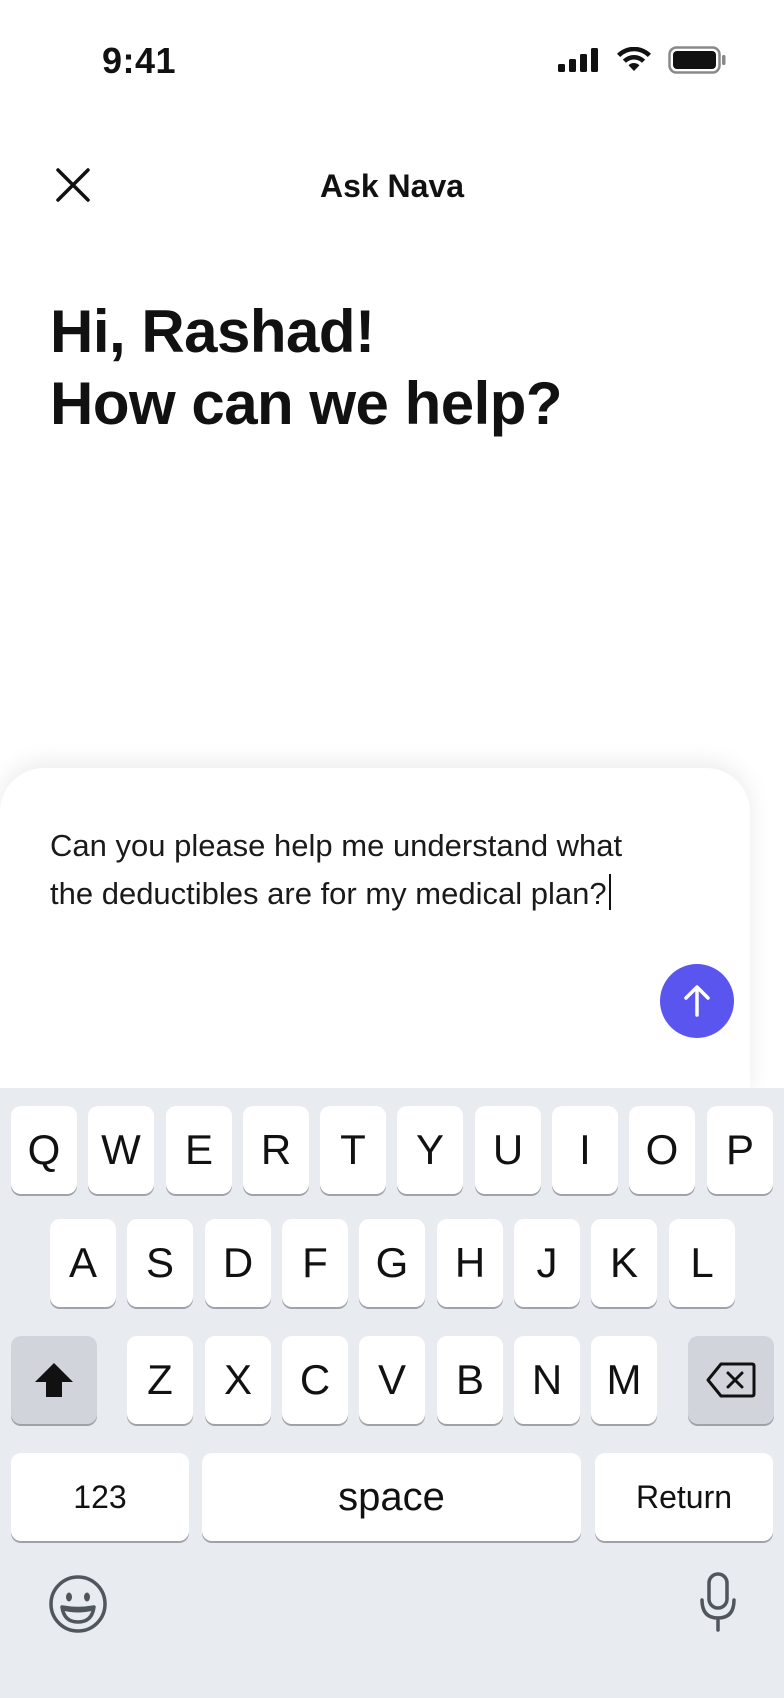  What do you see at coordinates (160, 1380) in the screenshot?
I see `key-z: Z` at bounding box center [160, 1380].